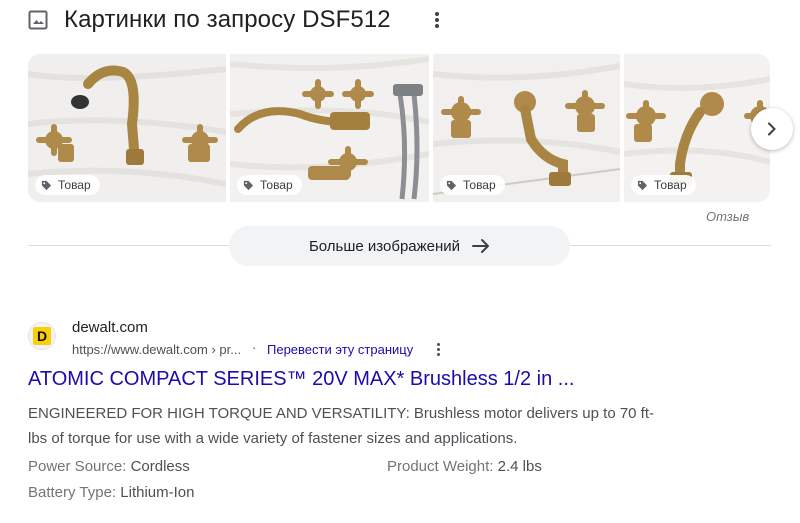 Image resolution: width=800 pixels, height=523 pixels. I want to click on more-options-icon, so click(437, 21).